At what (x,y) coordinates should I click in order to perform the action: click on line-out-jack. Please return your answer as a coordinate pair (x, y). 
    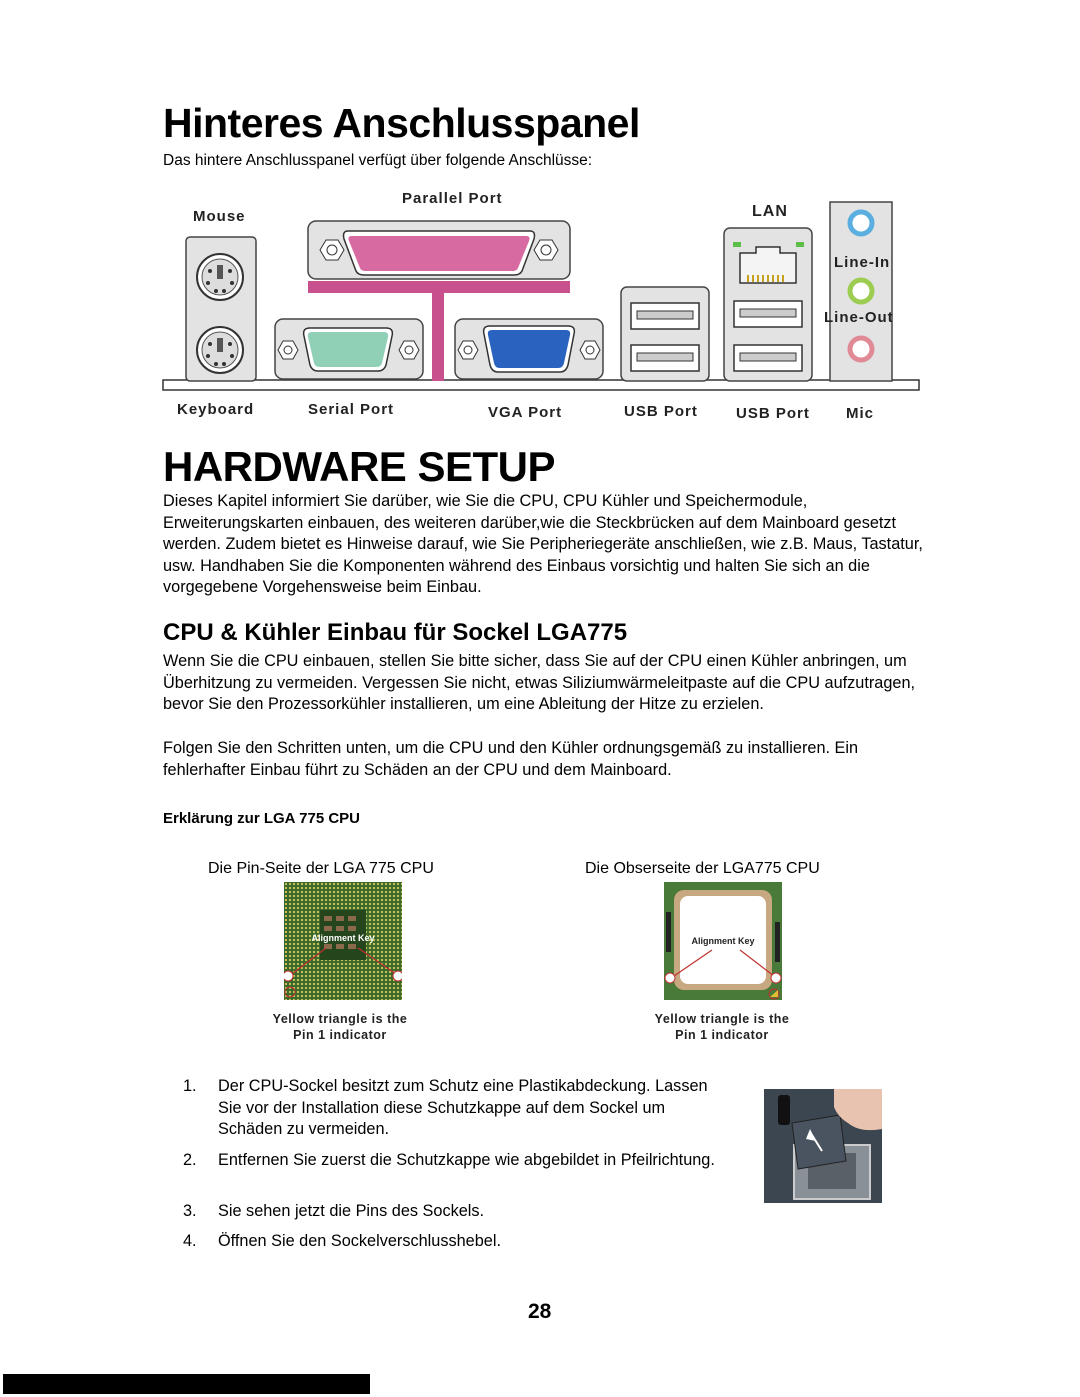
    Looking at the image, I should click on (861, 291).